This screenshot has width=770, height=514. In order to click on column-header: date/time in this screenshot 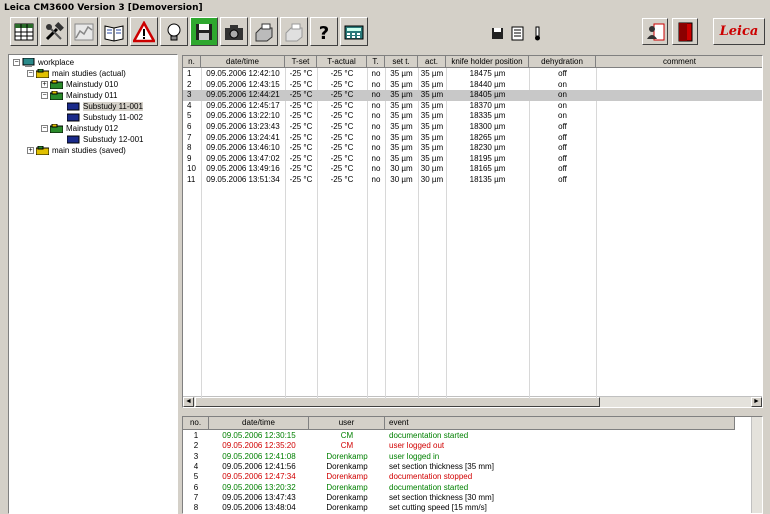, I will do `click(243, 62)`.